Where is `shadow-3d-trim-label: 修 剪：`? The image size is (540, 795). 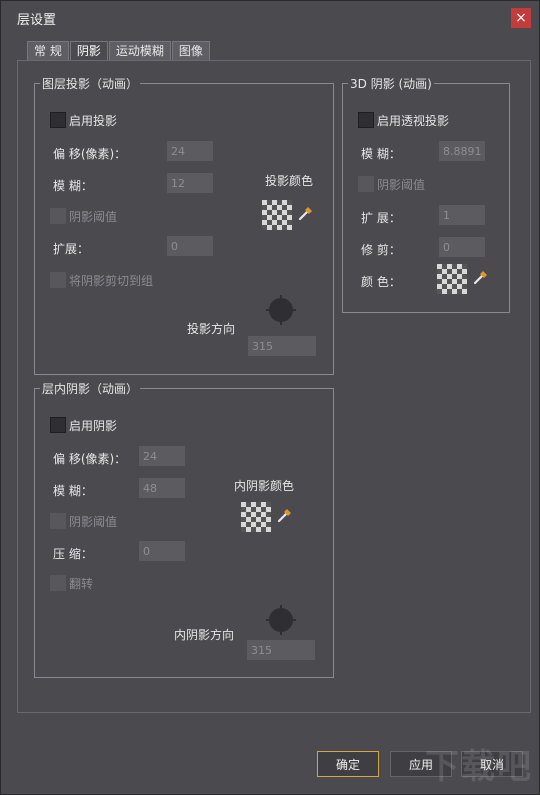 shadow-3d-trim-label: 修 剪： is located at coordinates (381, 250).